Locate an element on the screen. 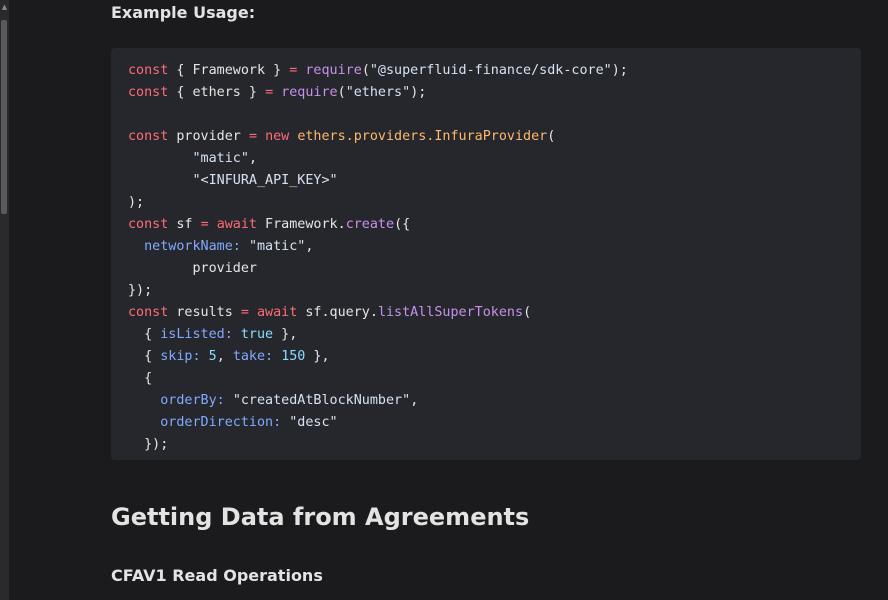 Image resolution: width=888 pixels, height=600 pixels. code-token: results is located at coordinates (204, 312).